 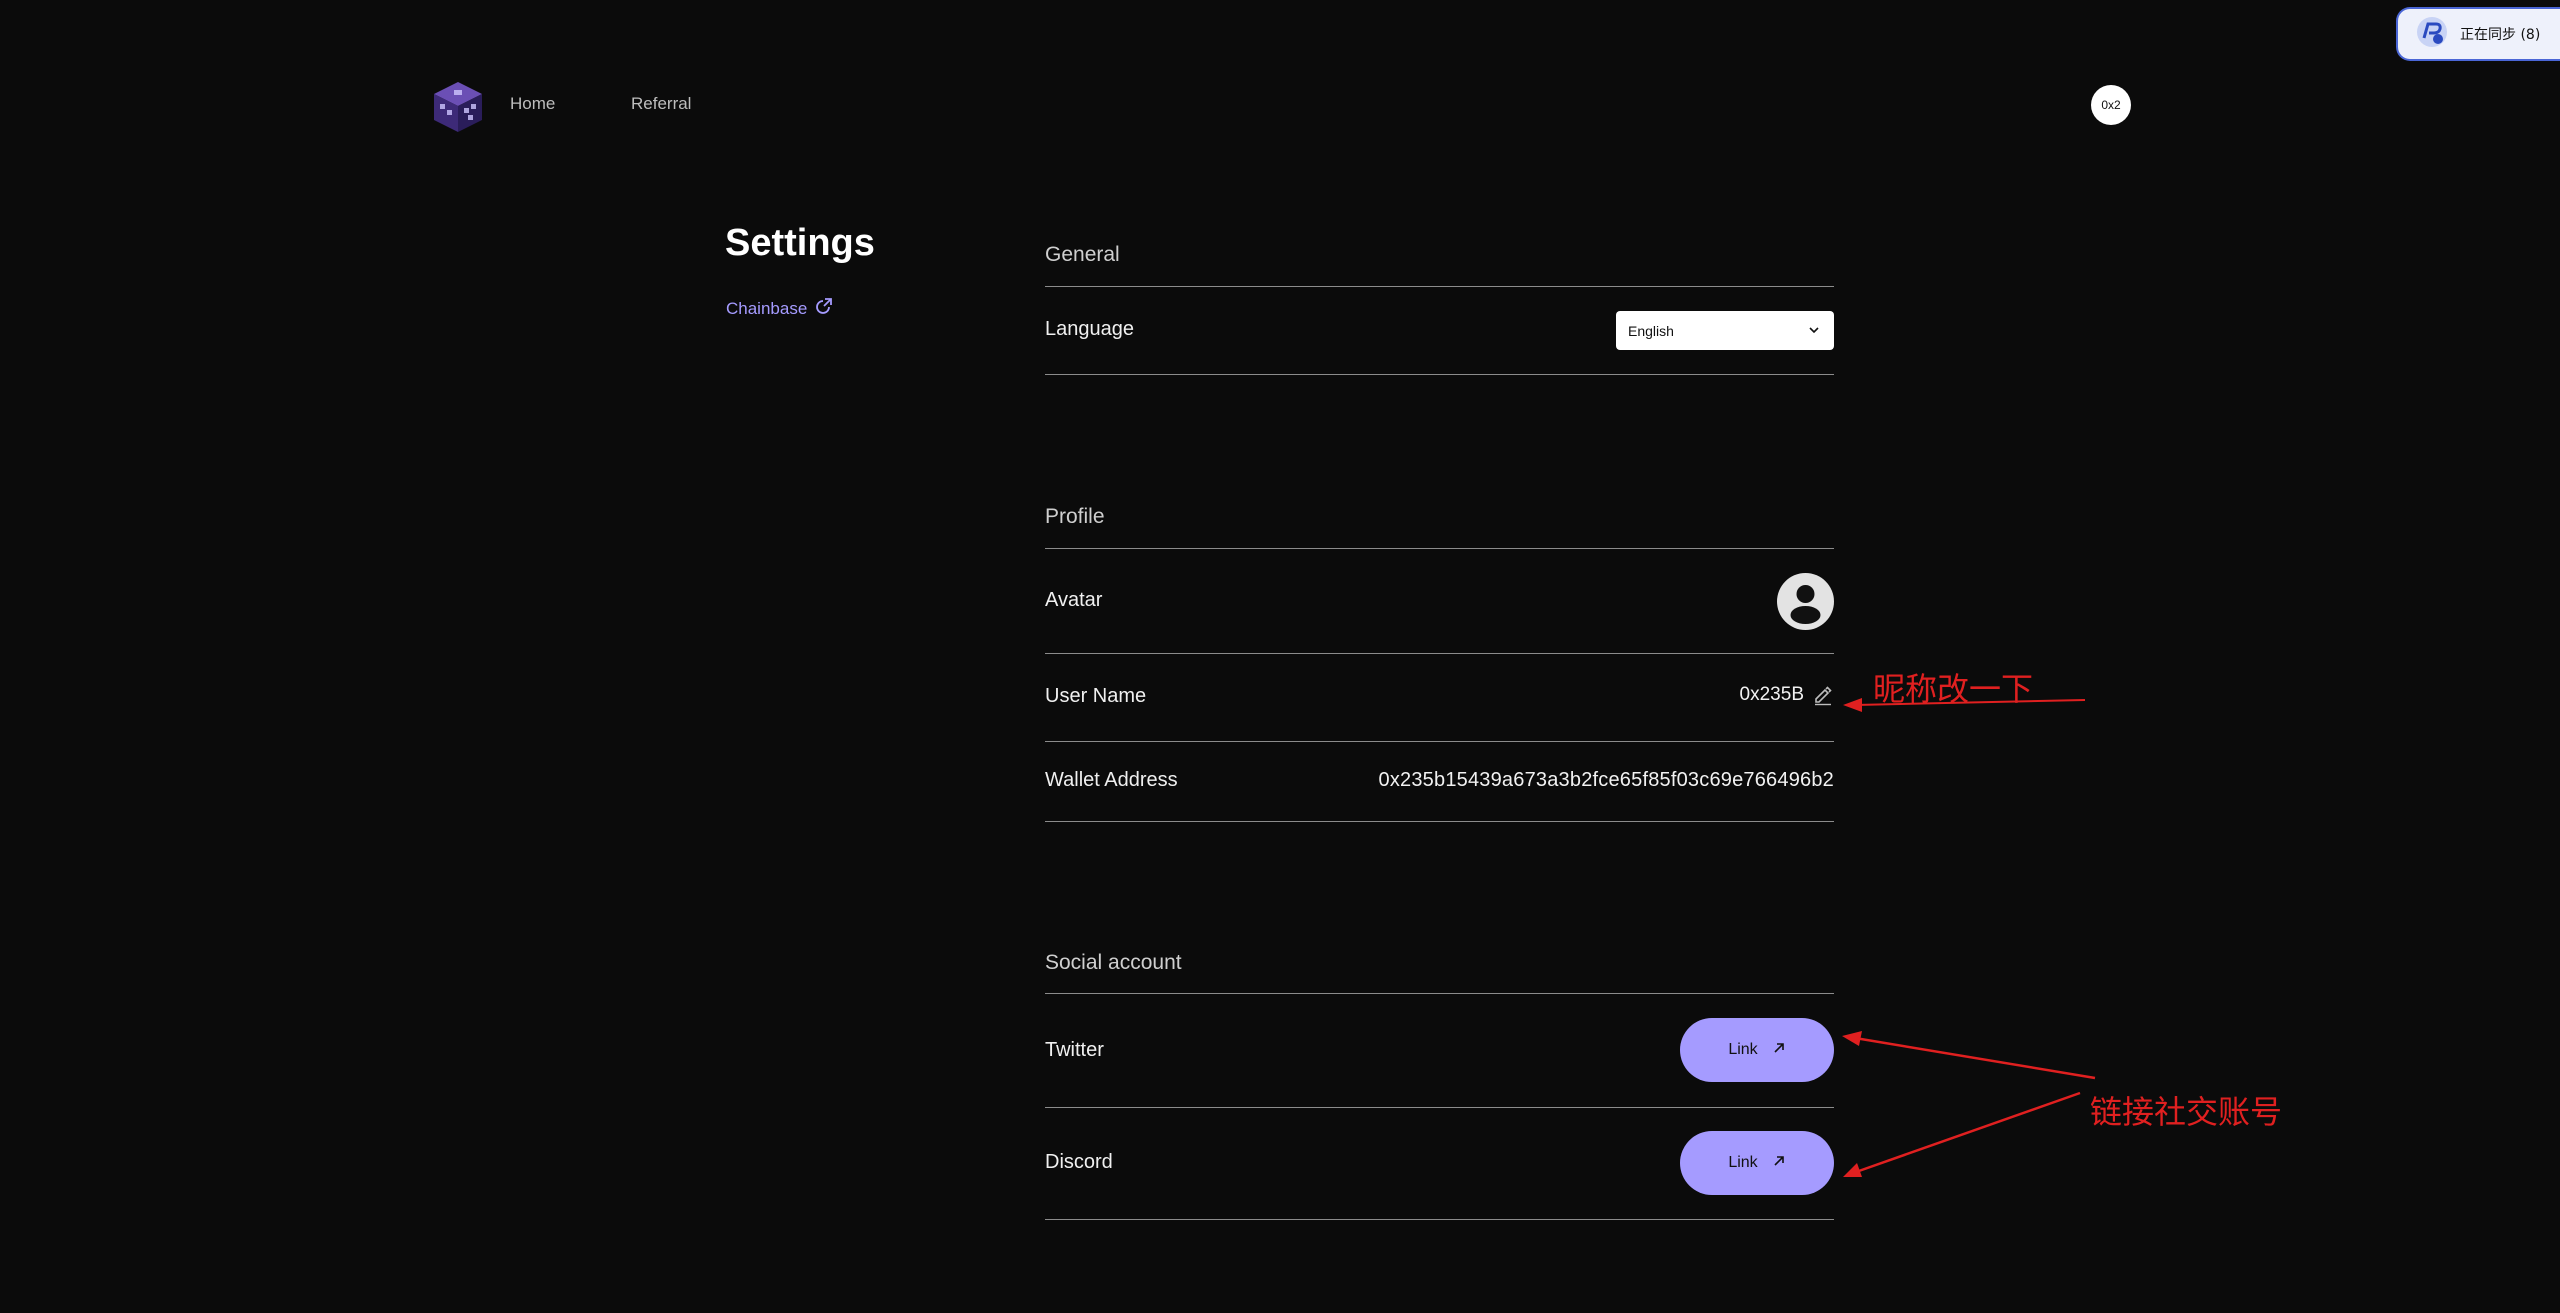 I want to click on twitter-link-button: Link, so click(x=1757, y=1050).